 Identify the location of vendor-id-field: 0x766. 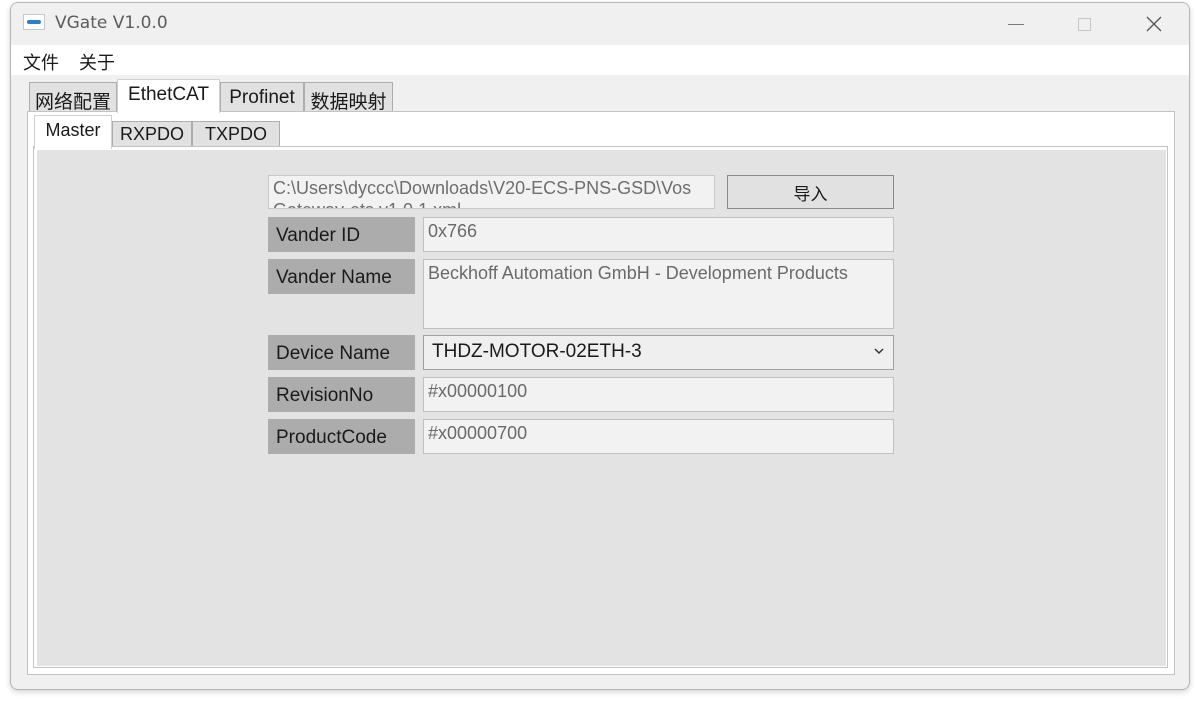
(658, 234).